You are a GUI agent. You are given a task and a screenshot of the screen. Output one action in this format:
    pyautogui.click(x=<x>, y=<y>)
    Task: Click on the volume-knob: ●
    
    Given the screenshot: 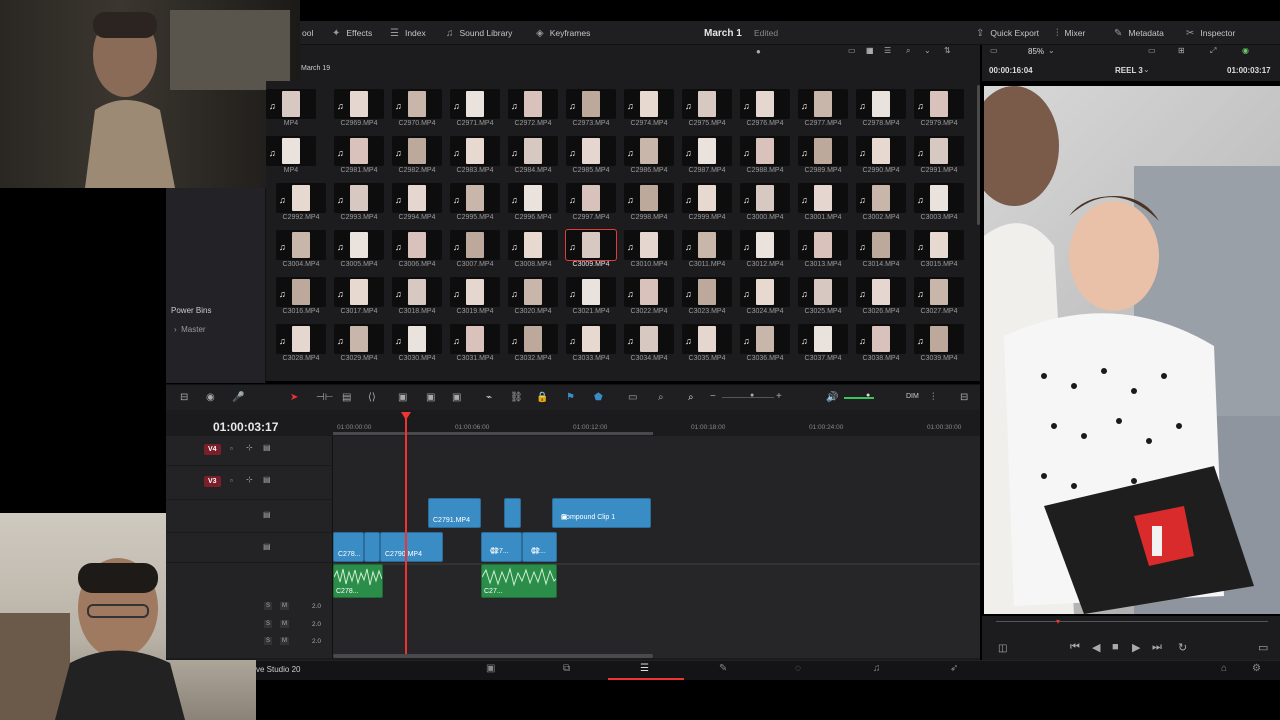 What is the action you would take?
    pyautogui.click(x=868, y=395)
    